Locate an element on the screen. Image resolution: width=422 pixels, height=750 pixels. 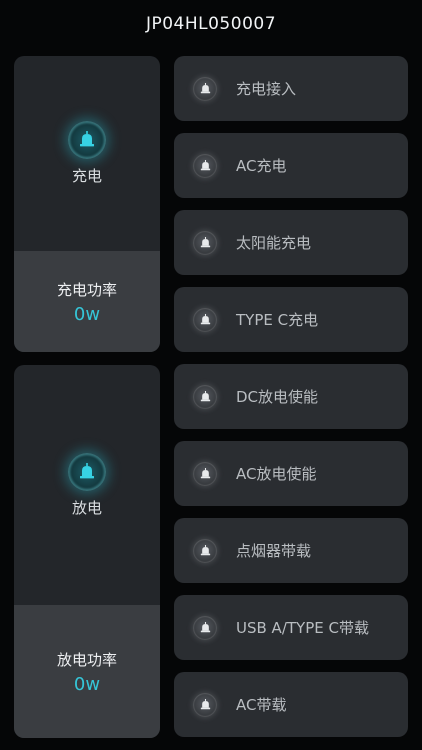
status-item-cigarette-load: 点烟器带载 is located at coordinates (291, 550).